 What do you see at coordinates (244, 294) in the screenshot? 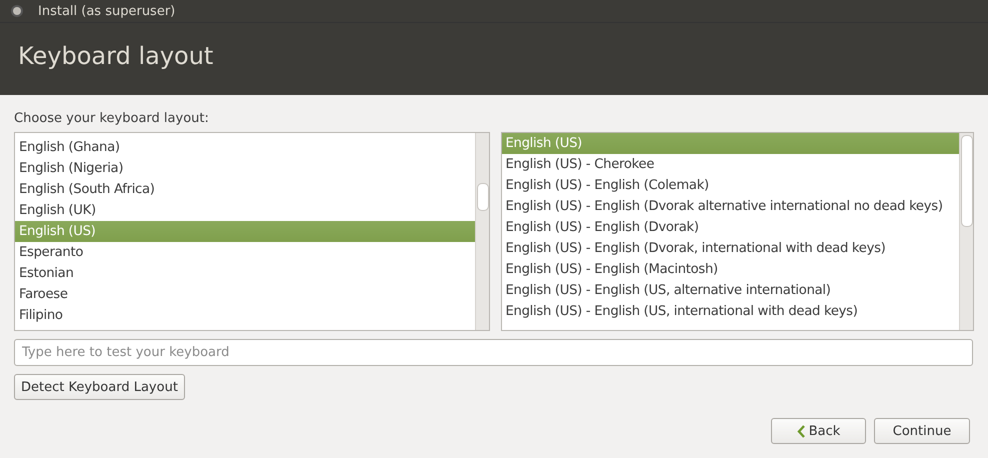
I see `layout-item: Faroese` at bounding box center [244, 294].